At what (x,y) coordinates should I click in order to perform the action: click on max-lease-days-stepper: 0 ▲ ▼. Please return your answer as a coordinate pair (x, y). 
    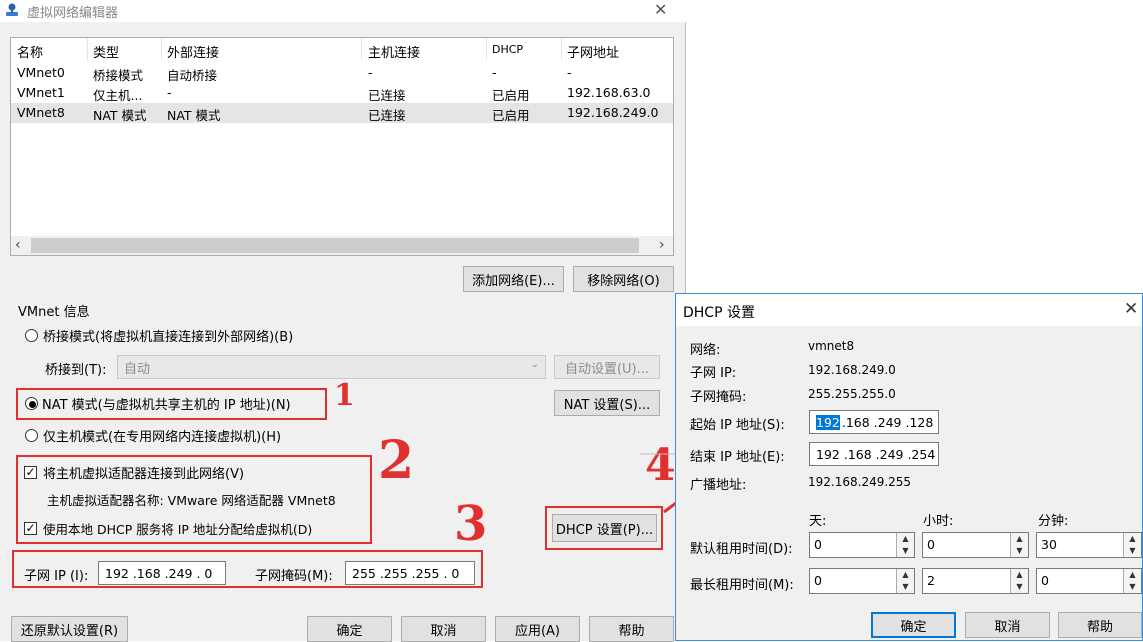
    Looking at the image, I should click on (862, 581).